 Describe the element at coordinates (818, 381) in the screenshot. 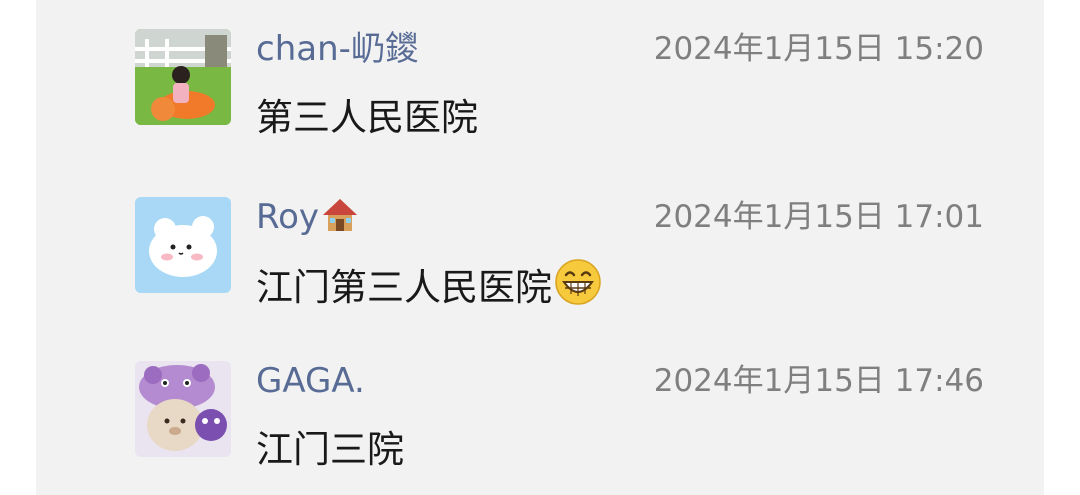

I see `comment-timestamp: 2024年1月15日 17:46` at that location.